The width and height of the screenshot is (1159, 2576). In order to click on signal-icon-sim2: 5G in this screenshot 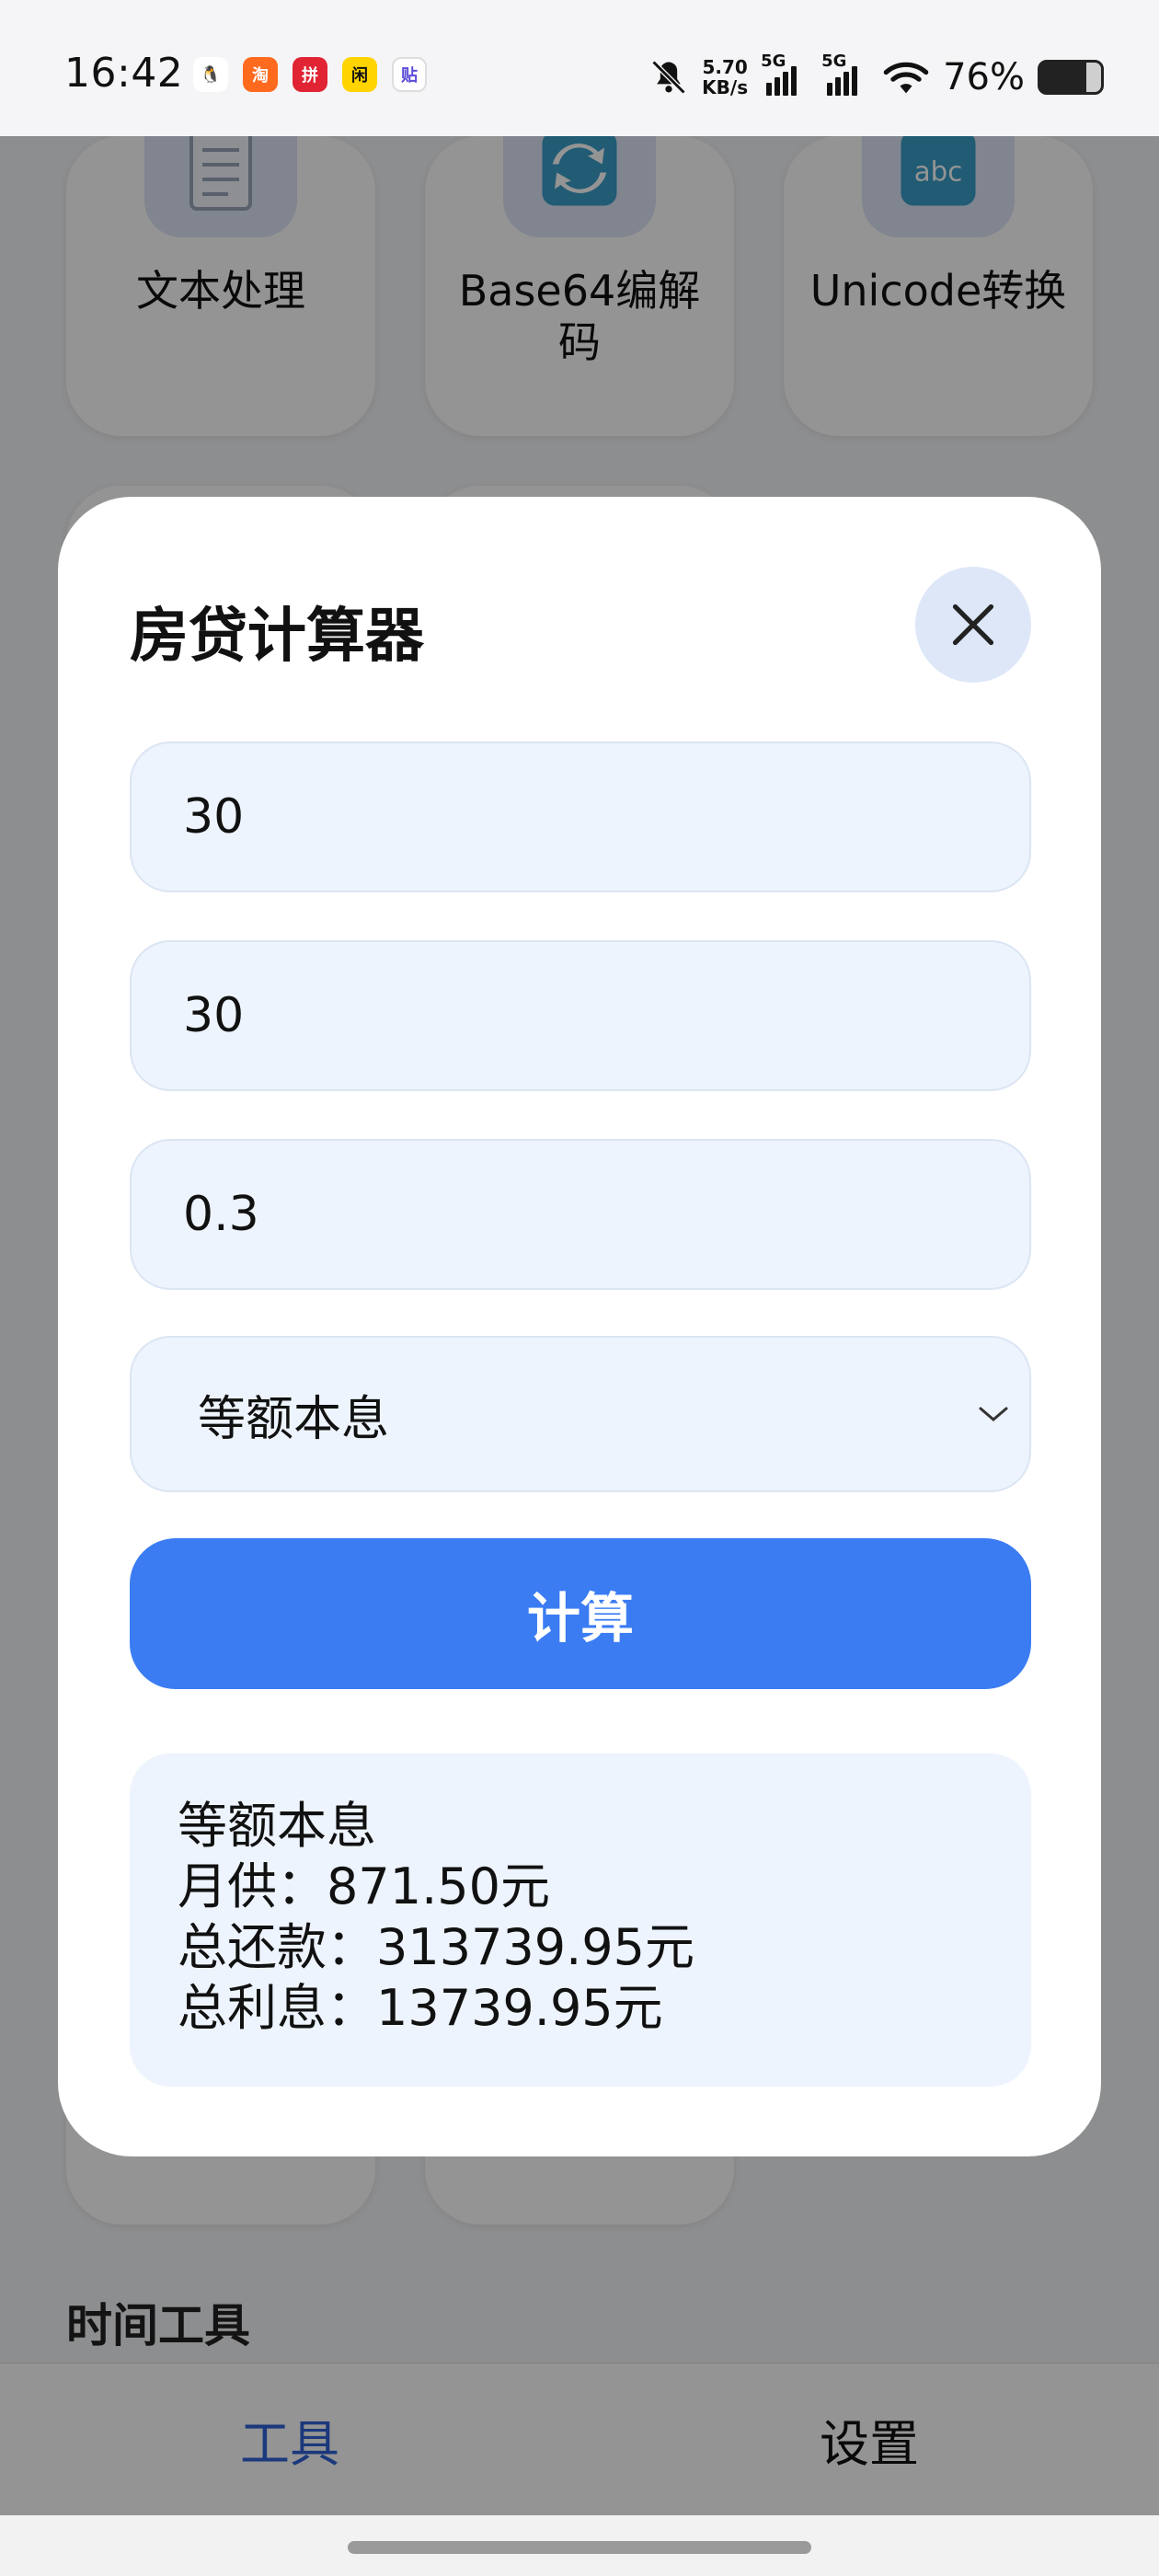, I will do `click(845, 74)`.